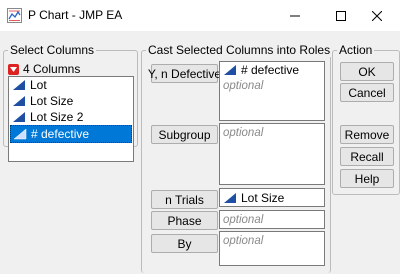 Image resolution: width=400 pixels, height=274 pixels. I want to click on column-count-label: 4 Columns, so click(52, 69).